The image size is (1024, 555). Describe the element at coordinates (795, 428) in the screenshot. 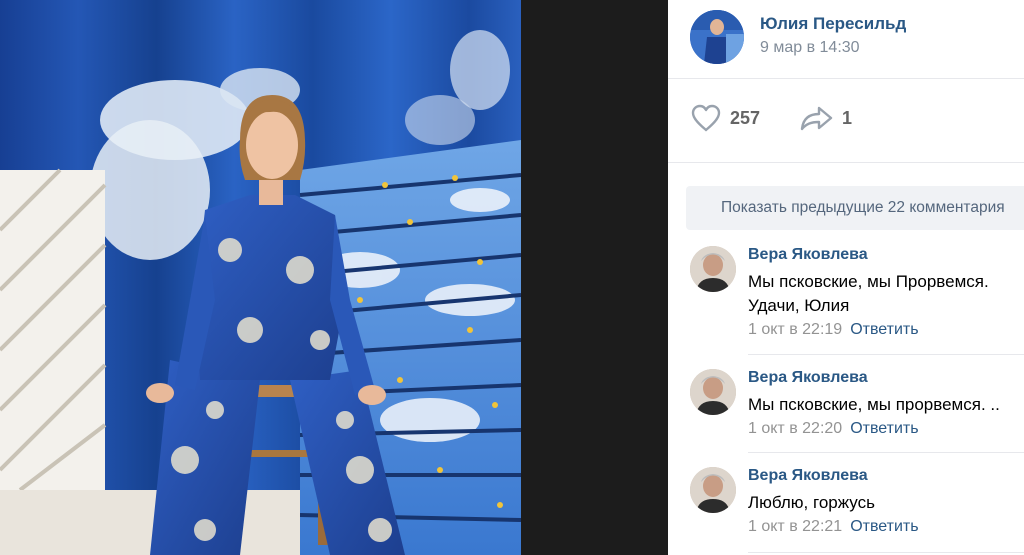

I see `comment-date: 1 окт в 22:20` at that location.